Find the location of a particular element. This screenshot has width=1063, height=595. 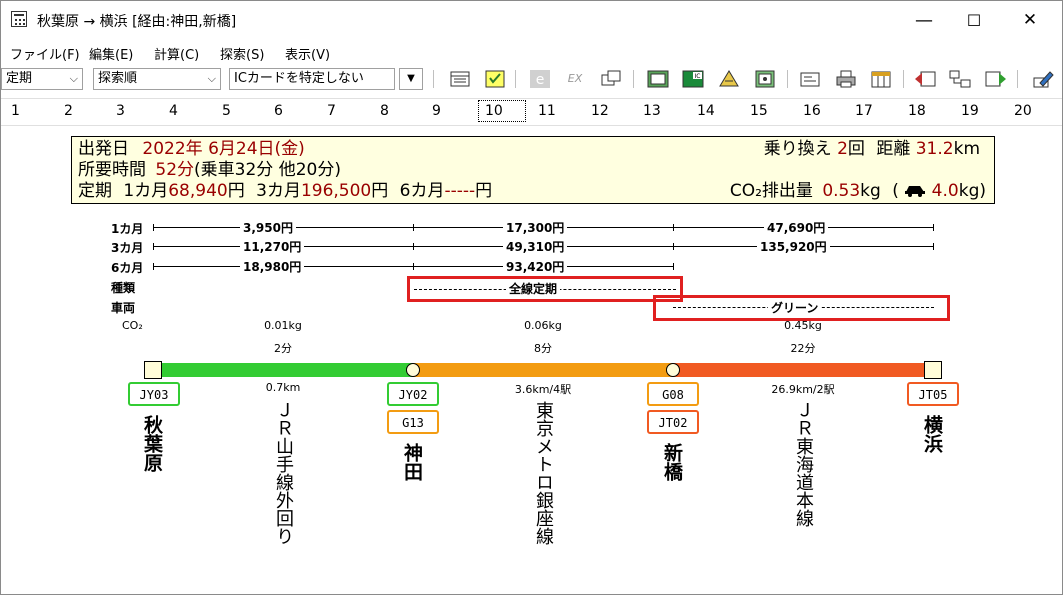

distance-value: 31.2 is located at coordinates (934, 149).